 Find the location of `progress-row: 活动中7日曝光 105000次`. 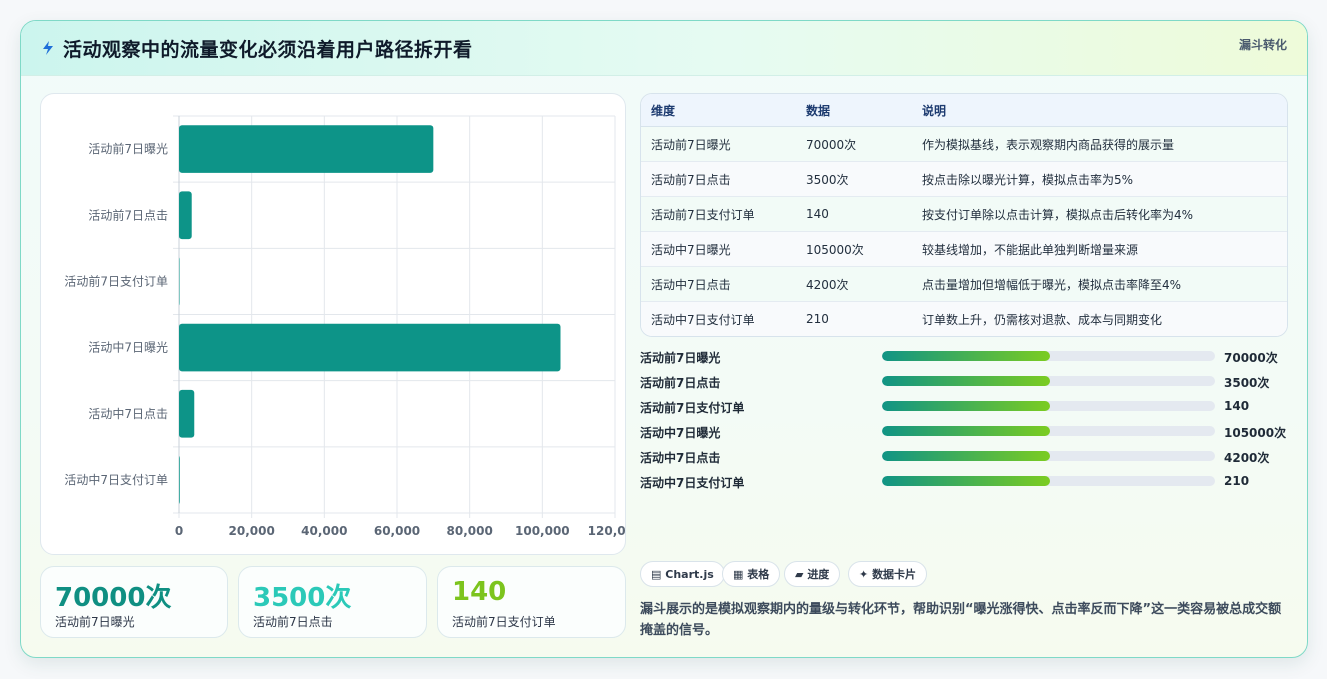

progress-row: 活动中7日曝光 105000次 is located at coordinates (963, 431).